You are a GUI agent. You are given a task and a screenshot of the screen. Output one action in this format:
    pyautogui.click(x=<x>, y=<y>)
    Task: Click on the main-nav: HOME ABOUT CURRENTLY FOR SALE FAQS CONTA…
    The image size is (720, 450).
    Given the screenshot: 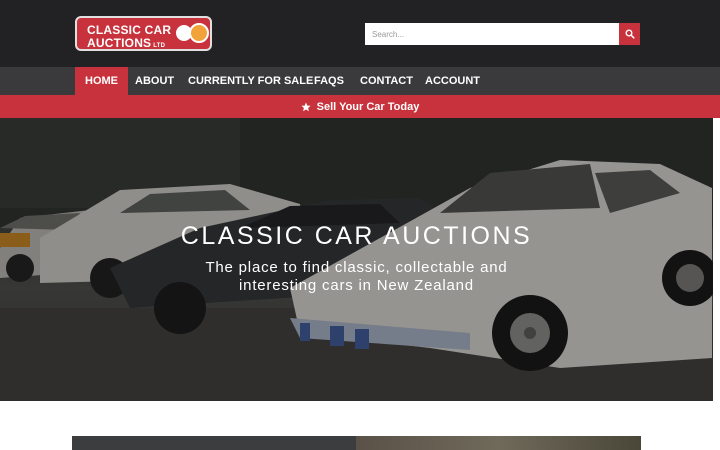 What is the action you would take?
    pyautogui.click(x=360, y=81)
    